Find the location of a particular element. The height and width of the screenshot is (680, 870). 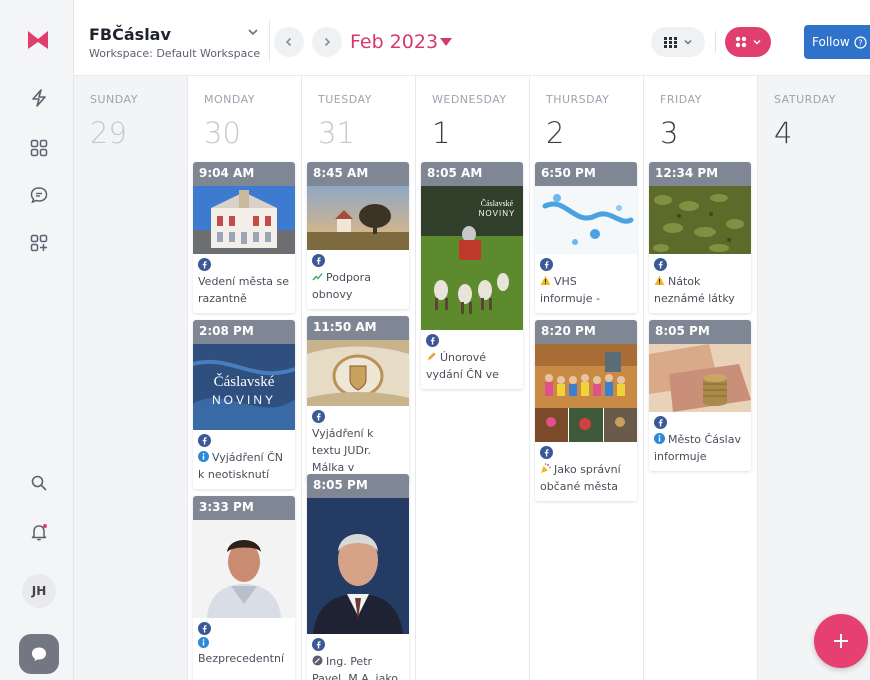

create-post-button is located at coordinates (841, 641).